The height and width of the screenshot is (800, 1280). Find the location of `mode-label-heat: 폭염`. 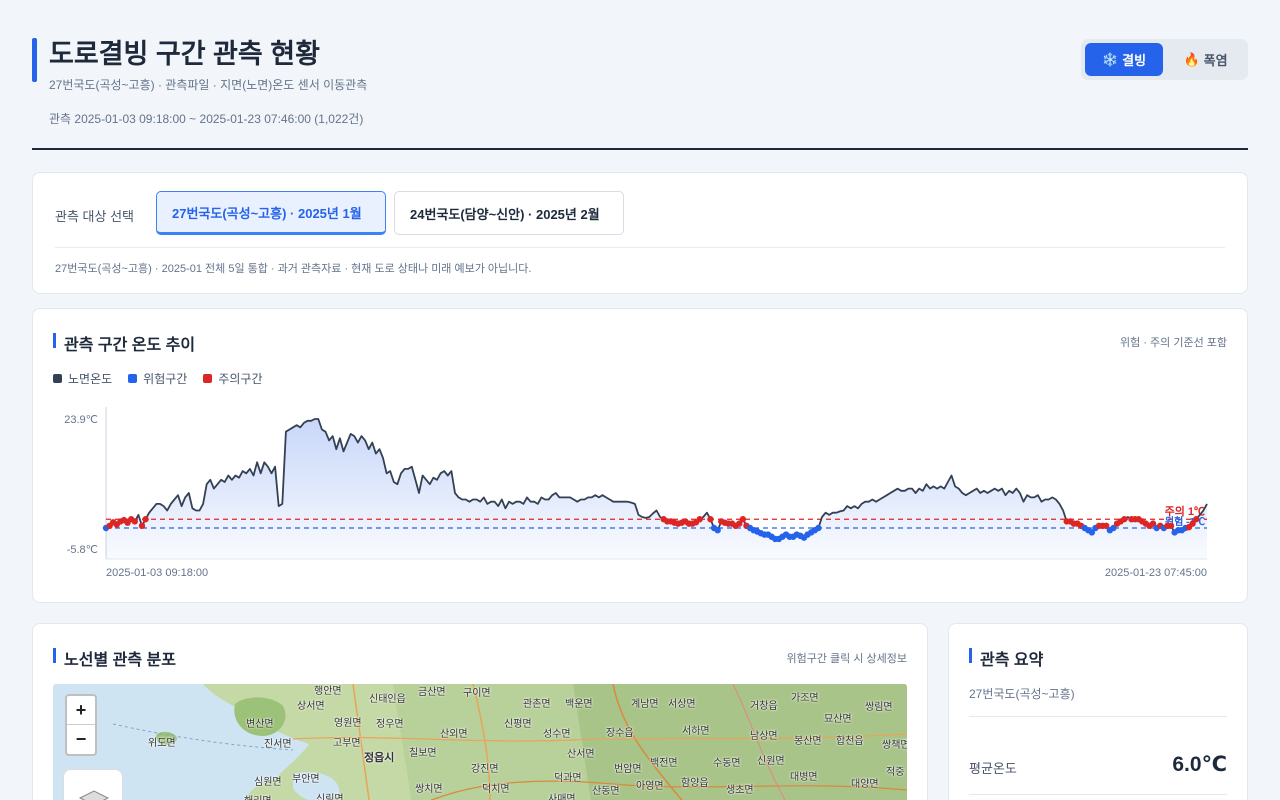

mode-label-heat: 폭염 is located at coordinates (1215, 60).